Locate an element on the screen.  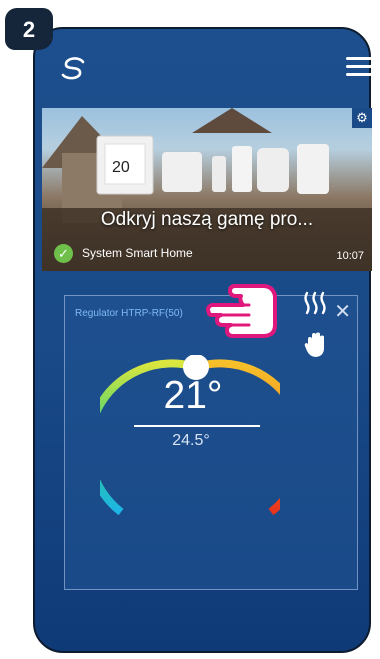
tap-pointer-icon is located at coordinates (241, 311).